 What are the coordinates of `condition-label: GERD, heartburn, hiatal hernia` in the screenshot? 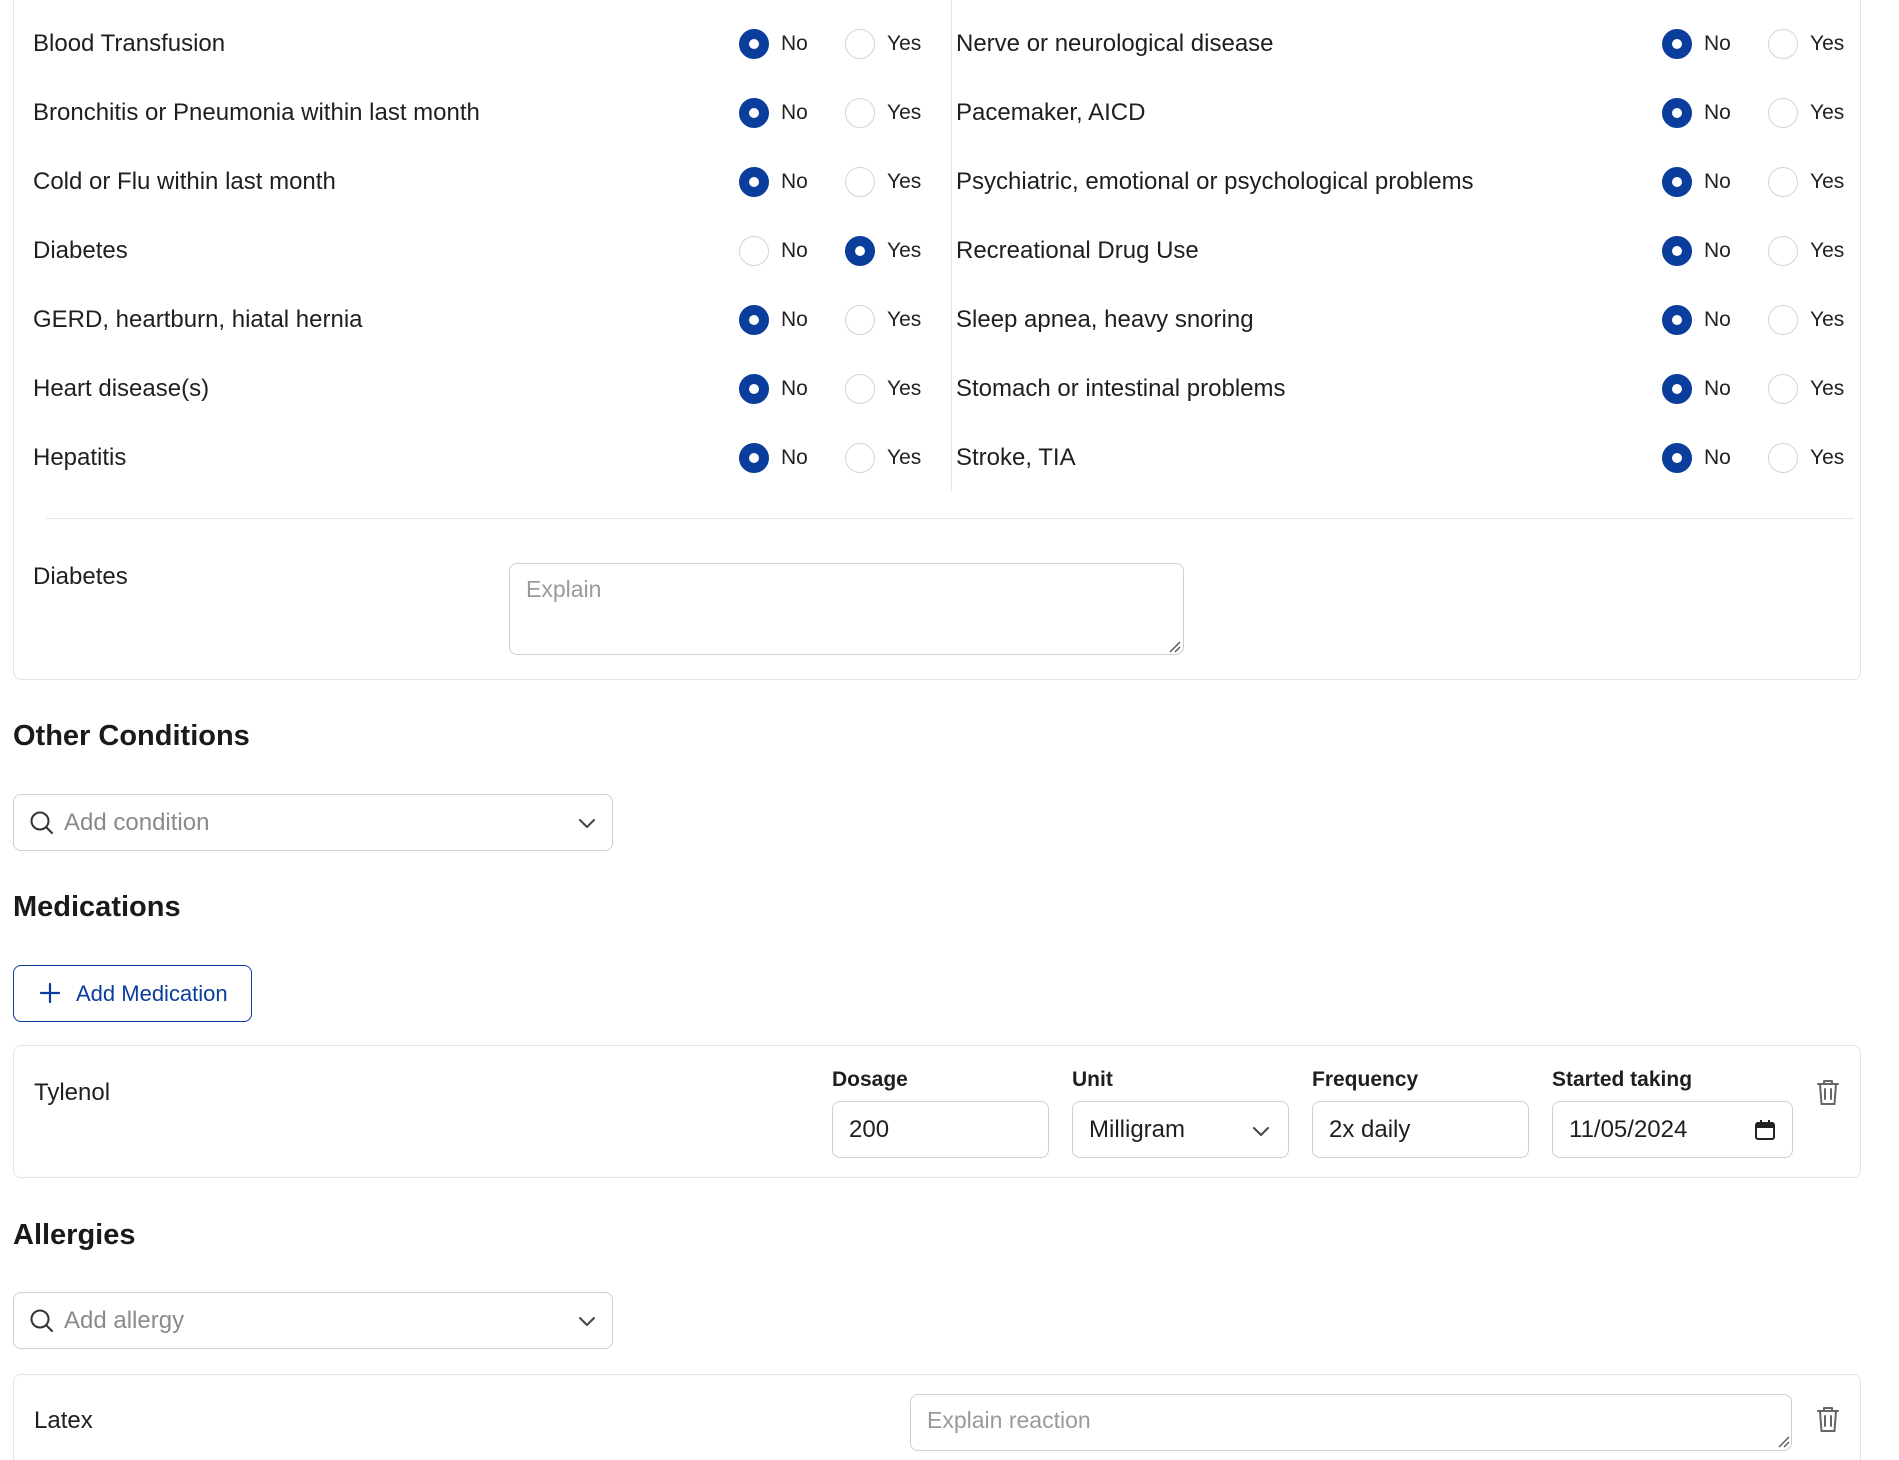 It's located at (198, 319).